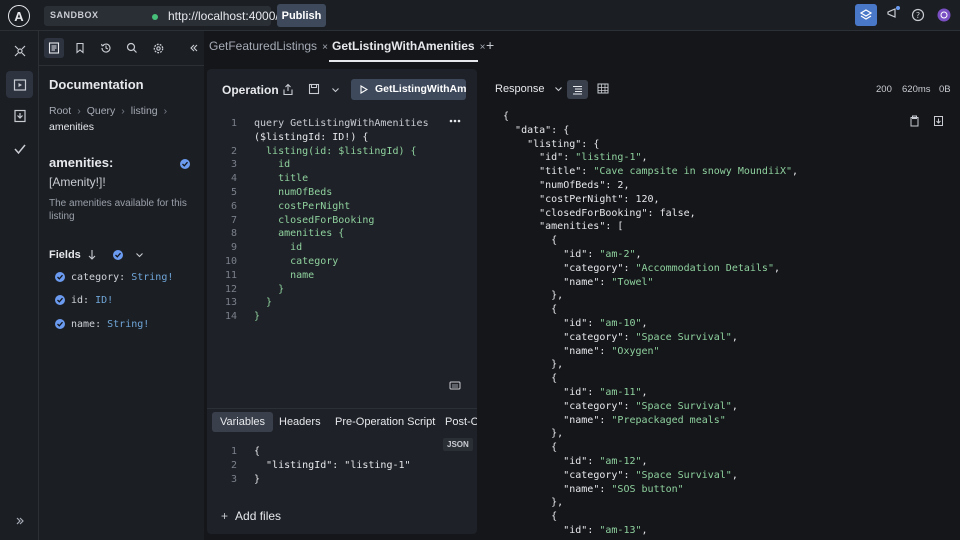  I want to click on search-icon, so click(132, 48).